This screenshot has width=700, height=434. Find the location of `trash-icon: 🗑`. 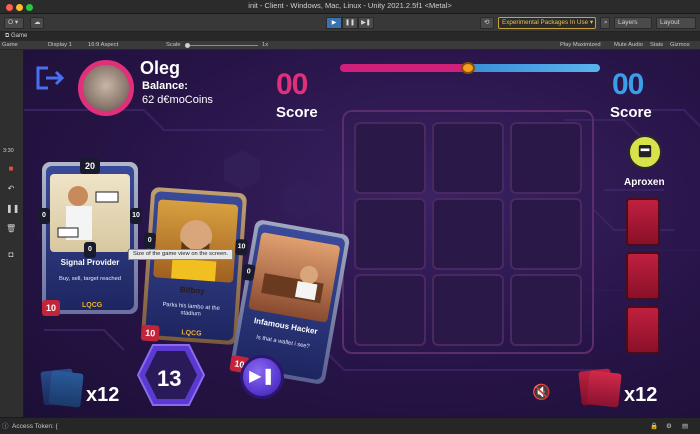

trash-icon: 🗑 is located at coordinates (11, 229).